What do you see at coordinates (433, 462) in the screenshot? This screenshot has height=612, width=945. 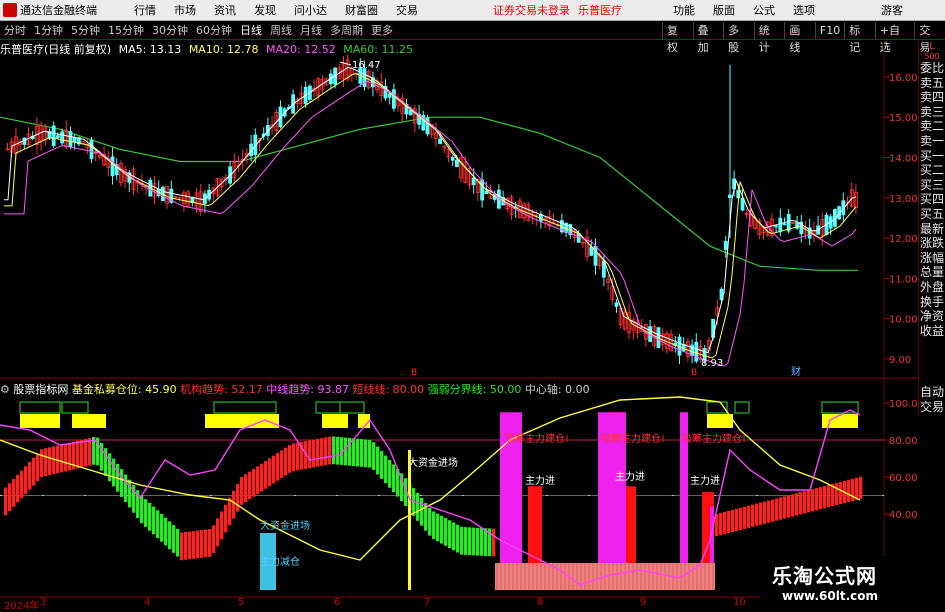 I see `annotation-big-fund-1: 大资金进场` at bounding box center [433, 462].